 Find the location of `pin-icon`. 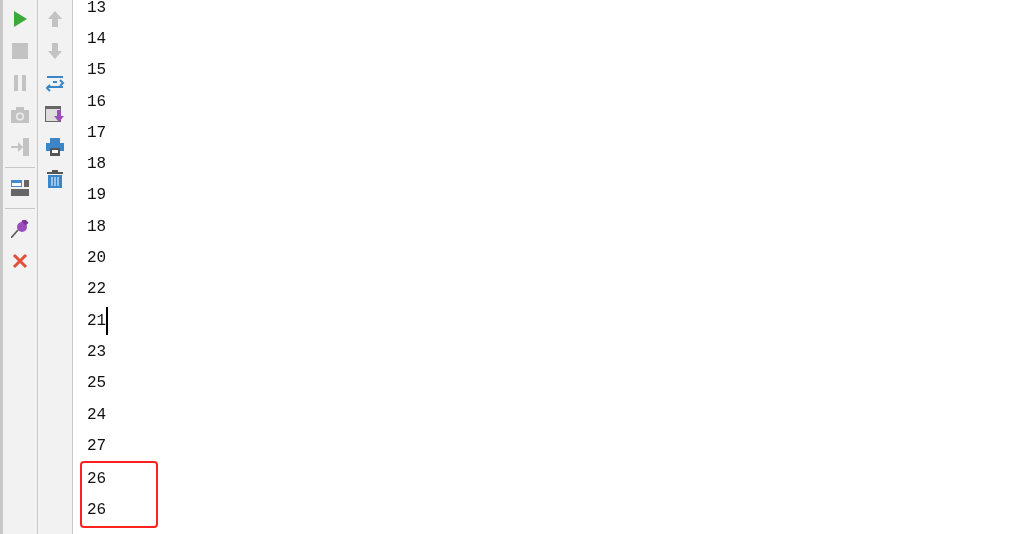

pin-icon is located at coordinates (20, 229).